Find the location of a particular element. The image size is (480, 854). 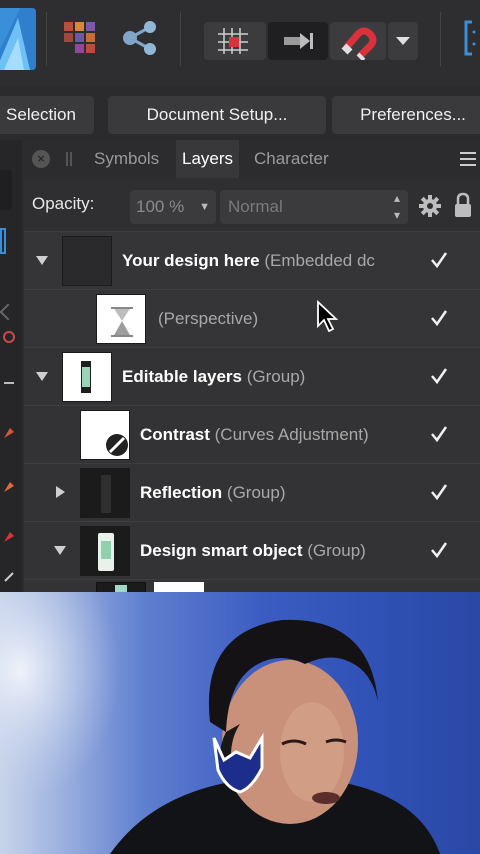

panel-menu-icon is located at coordinates (468, 159).